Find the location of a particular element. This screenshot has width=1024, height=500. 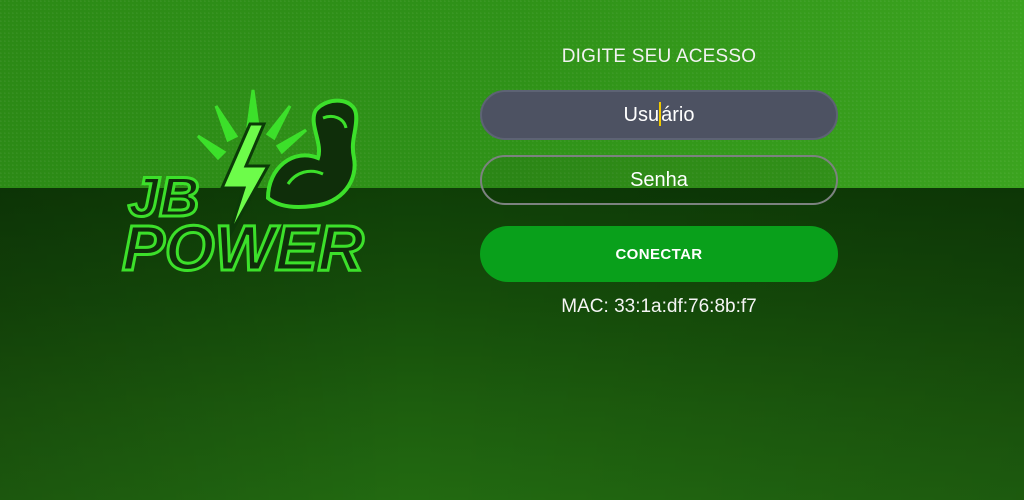

mac-address: MAC: 33:1a:df:76:8b:f7 is located at coordinates (659, 306).